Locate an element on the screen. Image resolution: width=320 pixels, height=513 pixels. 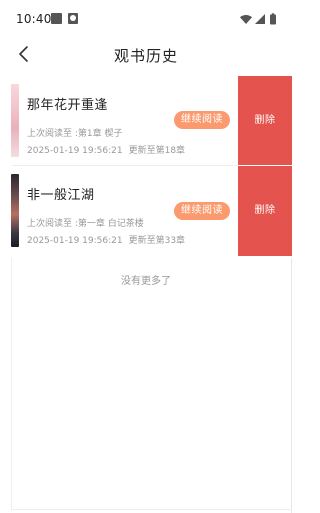
last-read-chapter: 上次阅读至 :第一章 白记茶楼 is located at coordinates (85, 224).